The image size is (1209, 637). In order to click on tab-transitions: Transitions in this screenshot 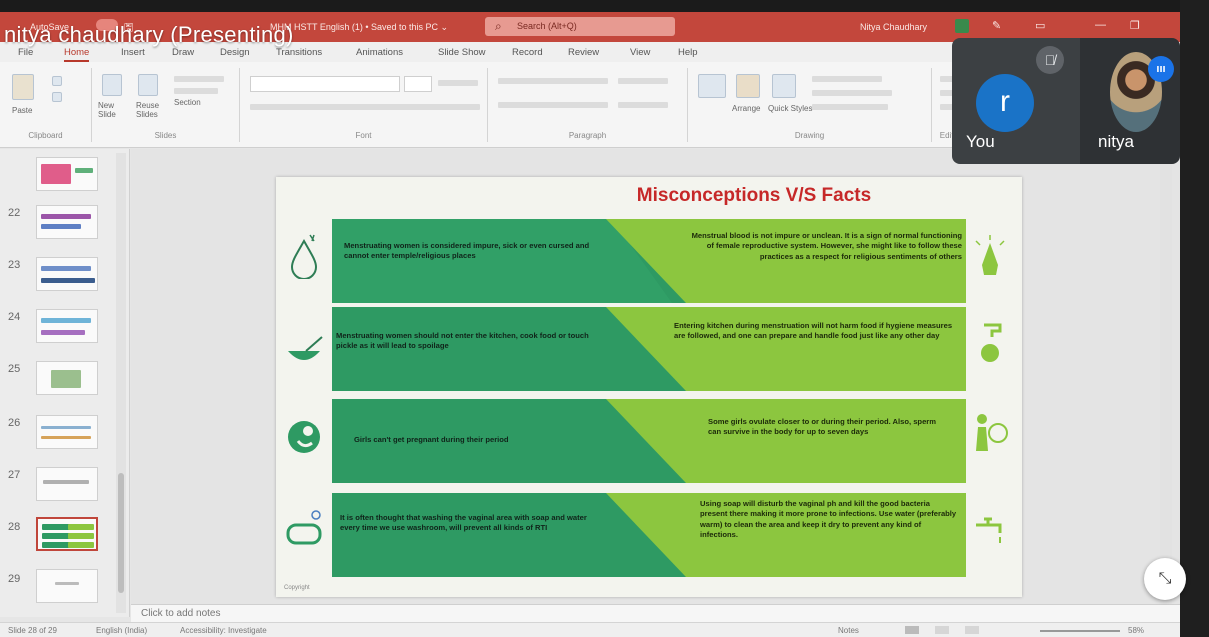, I will do `click(299, 52)`.